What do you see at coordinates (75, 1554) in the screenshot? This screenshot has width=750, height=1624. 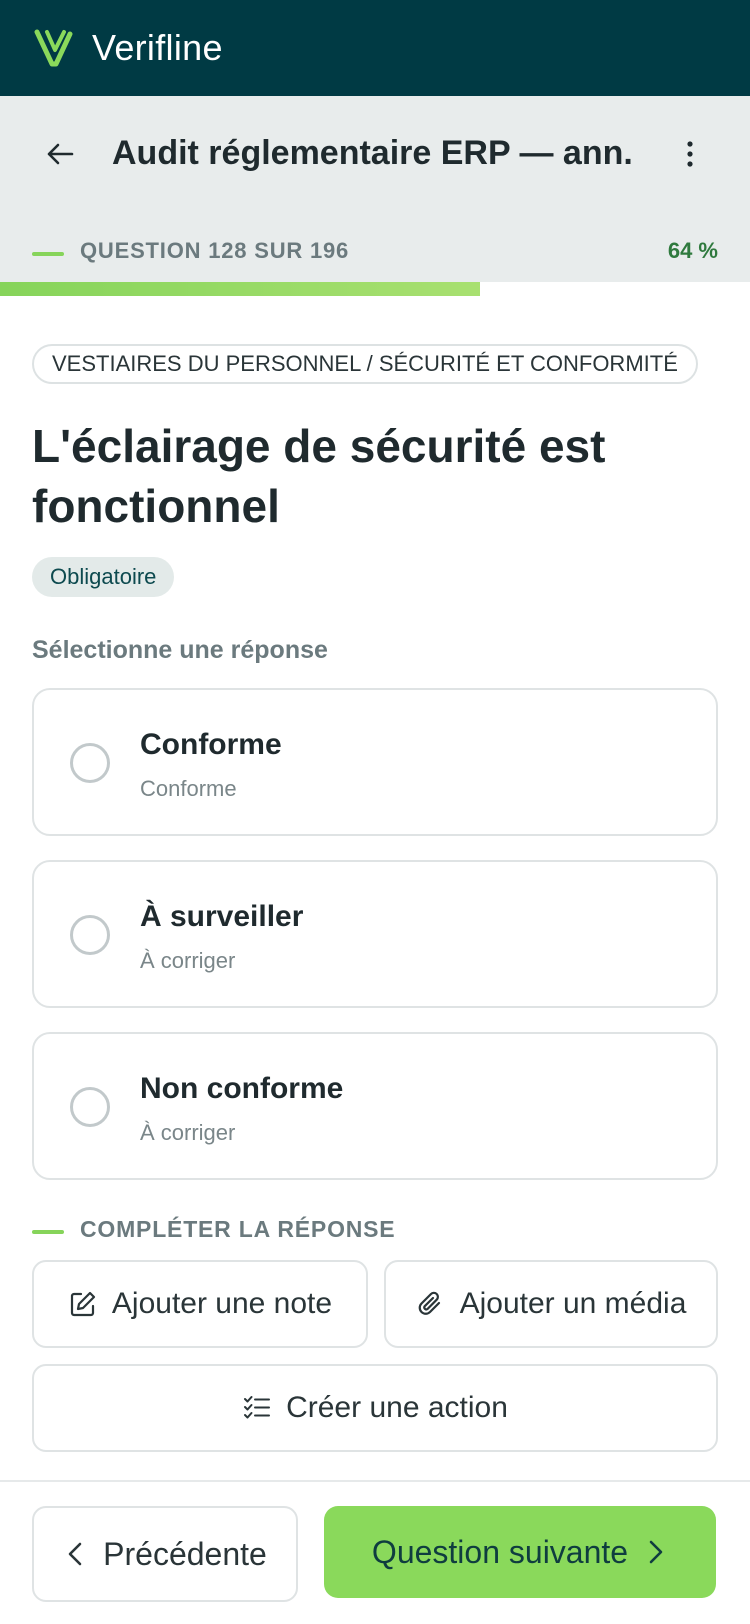 I see `chevron-left-icon` at bounding box center [75, 1554].